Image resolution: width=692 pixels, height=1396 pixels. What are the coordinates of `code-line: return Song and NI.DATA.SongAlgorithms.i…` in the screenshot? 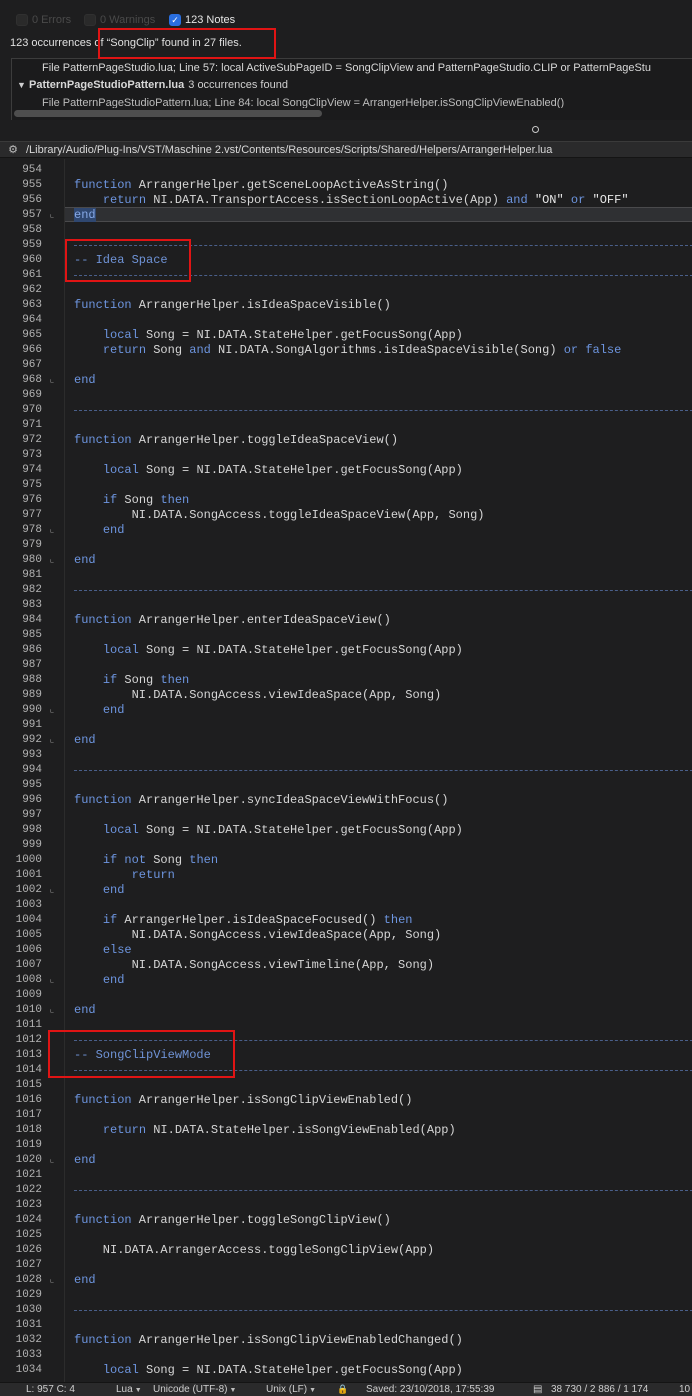 It's located at (378, 350).